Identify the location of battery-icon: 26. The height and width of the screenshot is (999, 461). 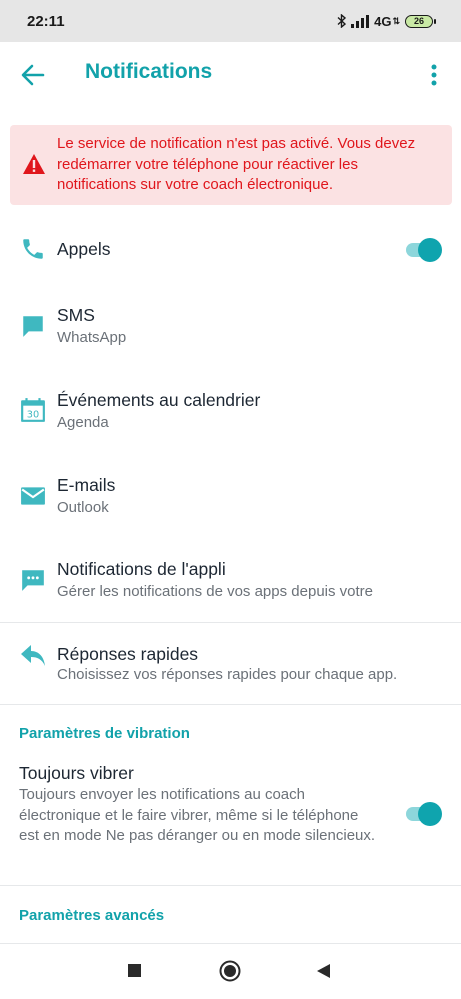
(420, 21).